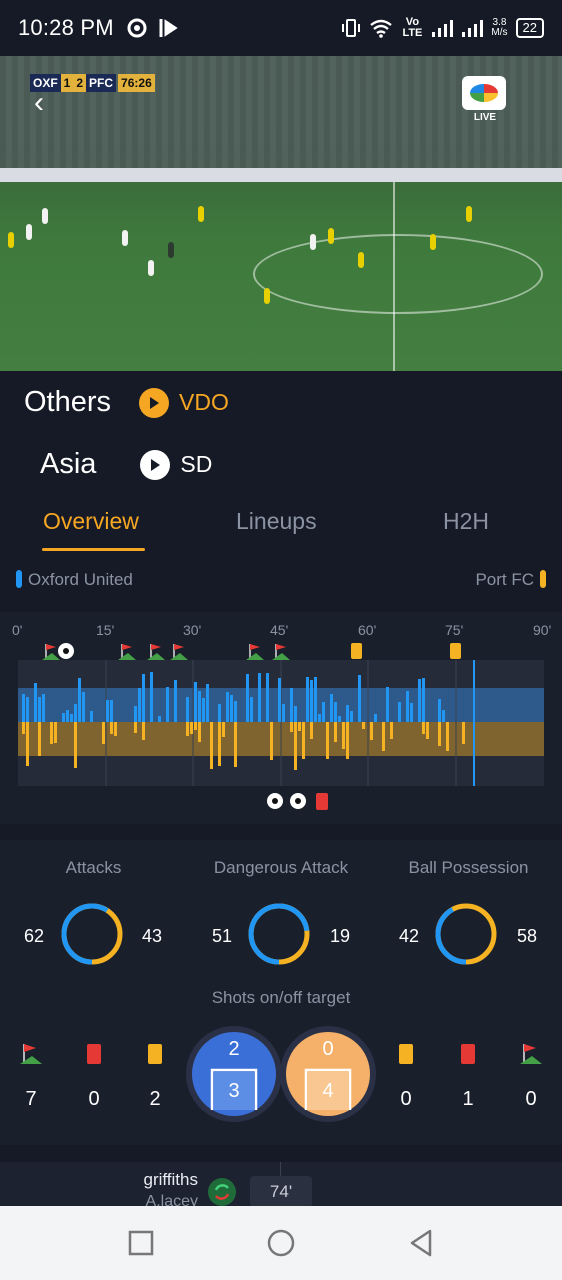 The height and width of the screenshot is (1280, 562). What do you see at coordinates (468, 1099) in the screenshot?
I see `away-red-cards: 1` at bounding box center [468, 1099].